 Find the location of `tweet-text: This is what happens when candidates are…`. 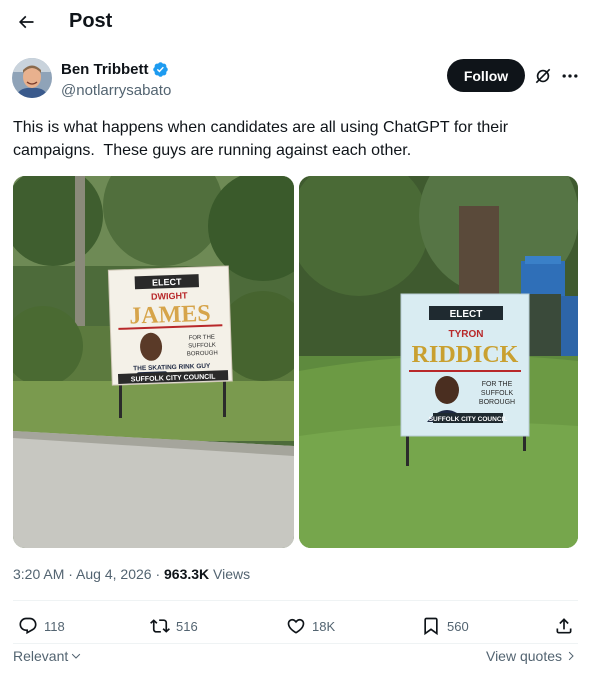

tweet-text: This is what happens when candidates are… is located at coordinates (263, 139).